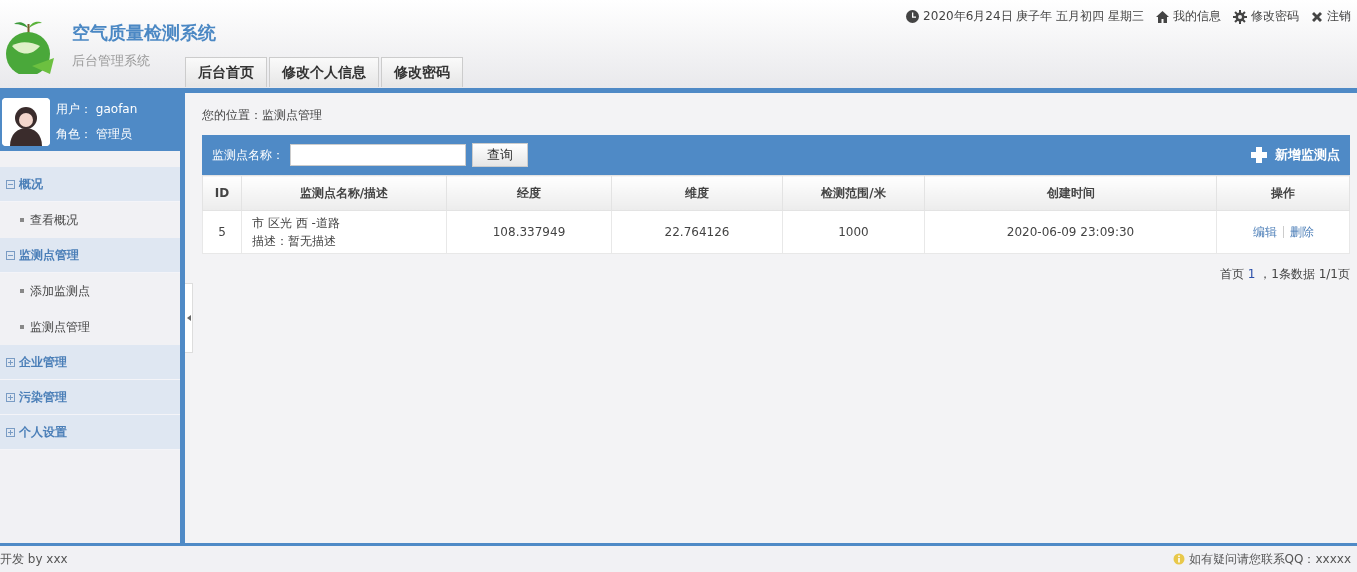 Image resolution: width=1357 pixels, height=572 pixels. I want to click on nav-tab: 修改个人信息, so click(324, 72).